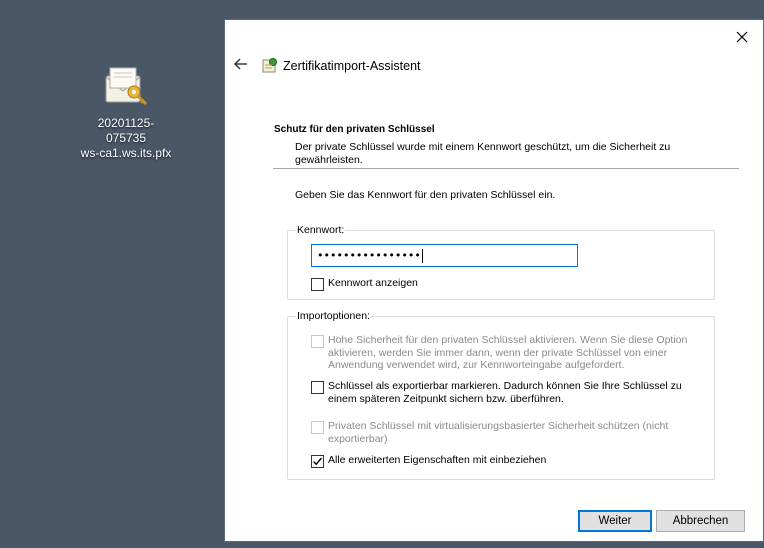 The image size is (764, 548). Describe the element at coordinates (422, 255) in the screenshot. I see `text-caret` at that location.